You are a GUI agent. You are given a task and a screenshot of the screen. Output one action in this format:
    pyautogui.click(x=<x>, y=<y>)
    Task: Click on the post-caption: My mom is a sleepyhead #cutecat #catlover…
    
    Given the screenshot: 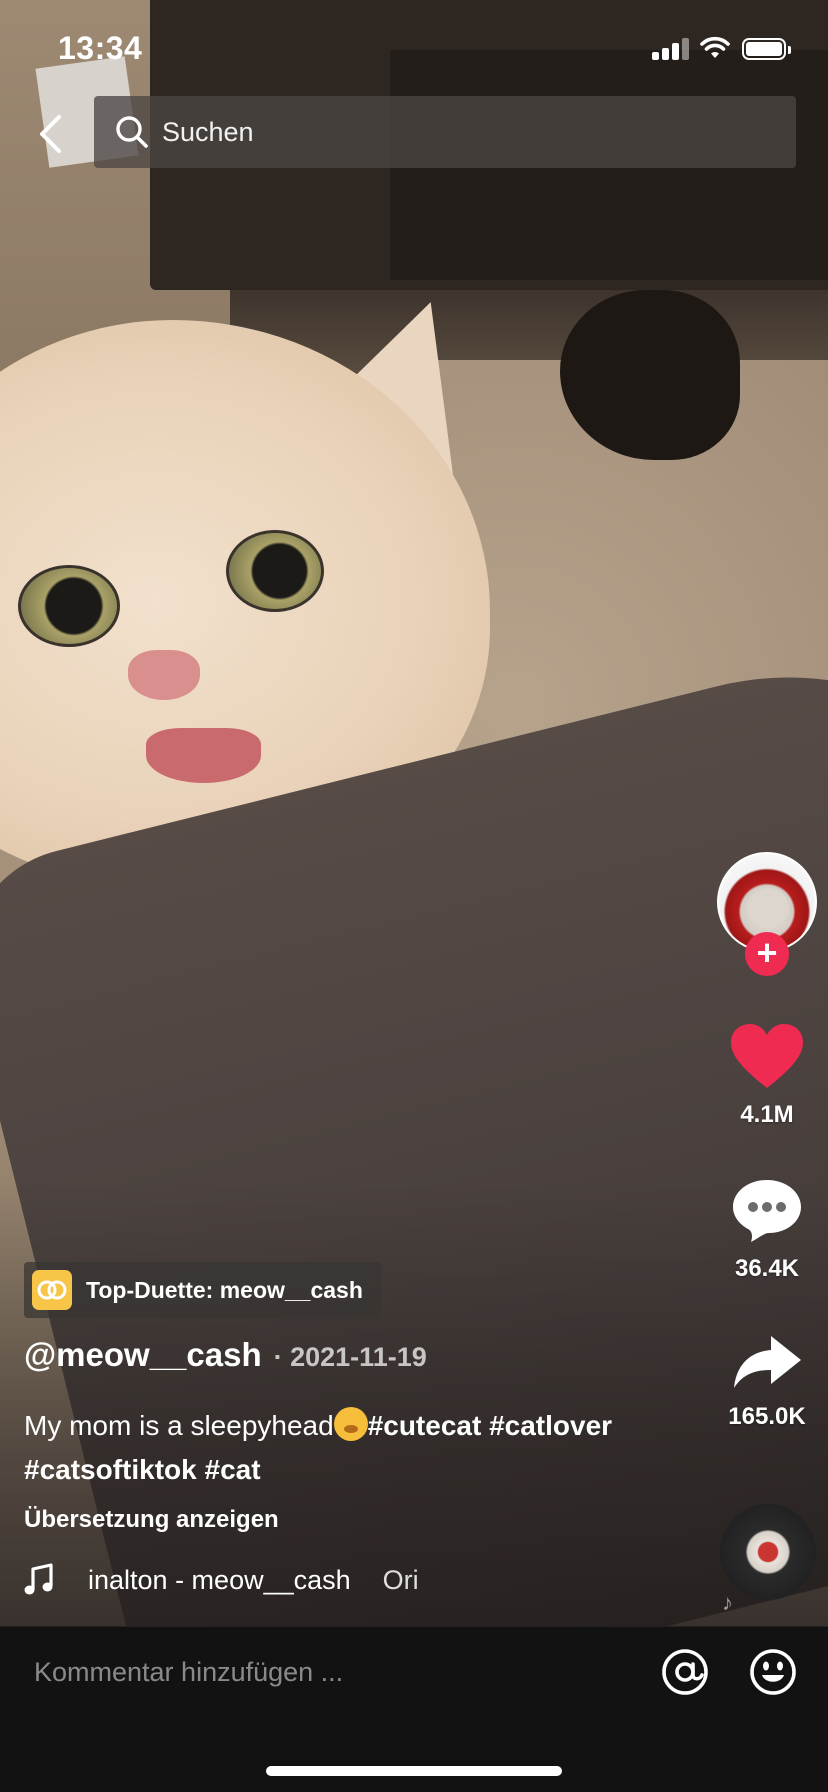 What is the action you would take?
    pyautogui.click(x=344, y=1448)
    